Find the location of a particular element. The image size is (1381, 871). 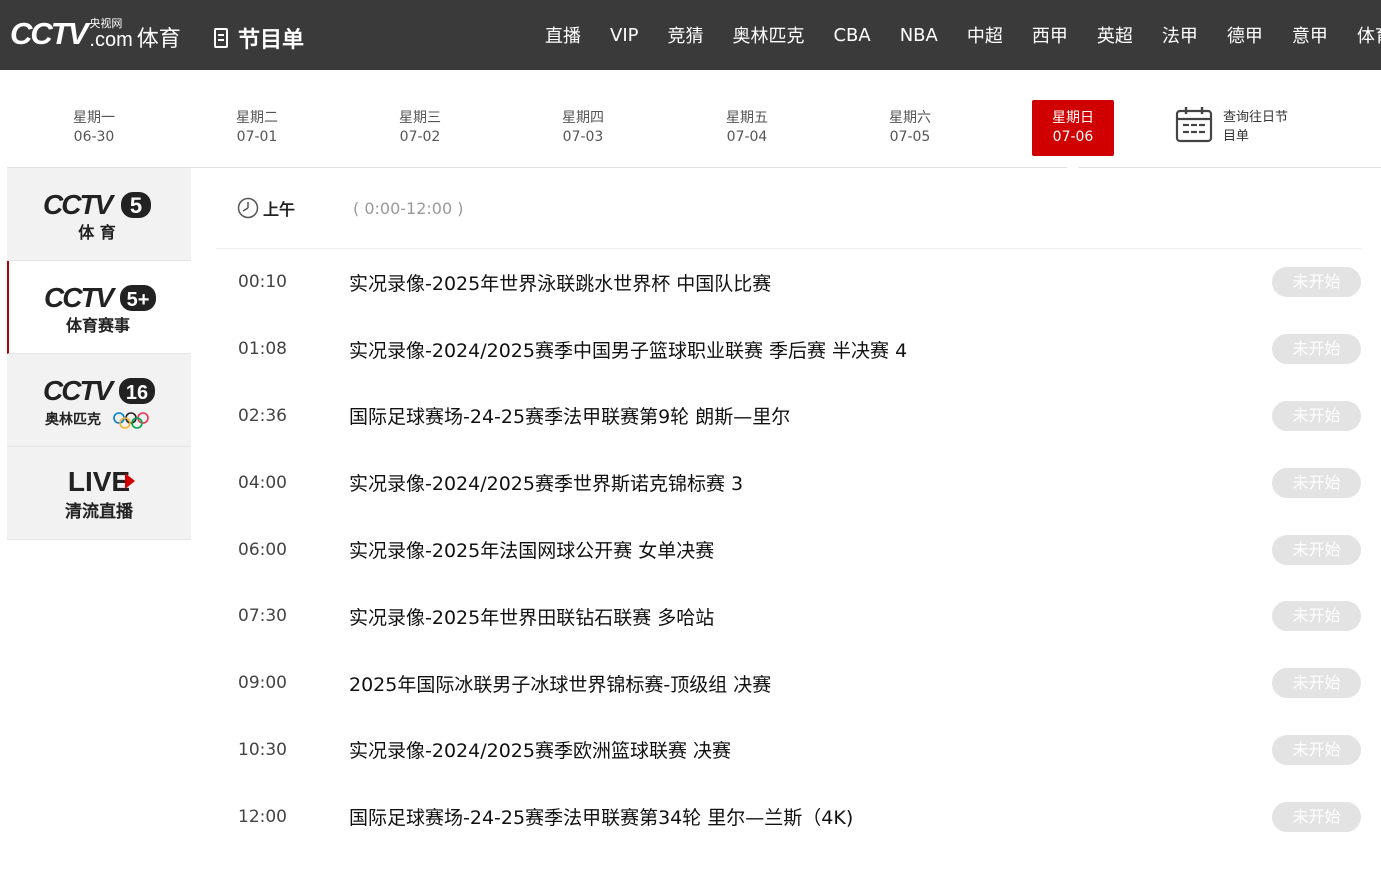

cctv5-plus-logo: CCTV 5+ 体育赛事 is located at coordinates (100, 308).